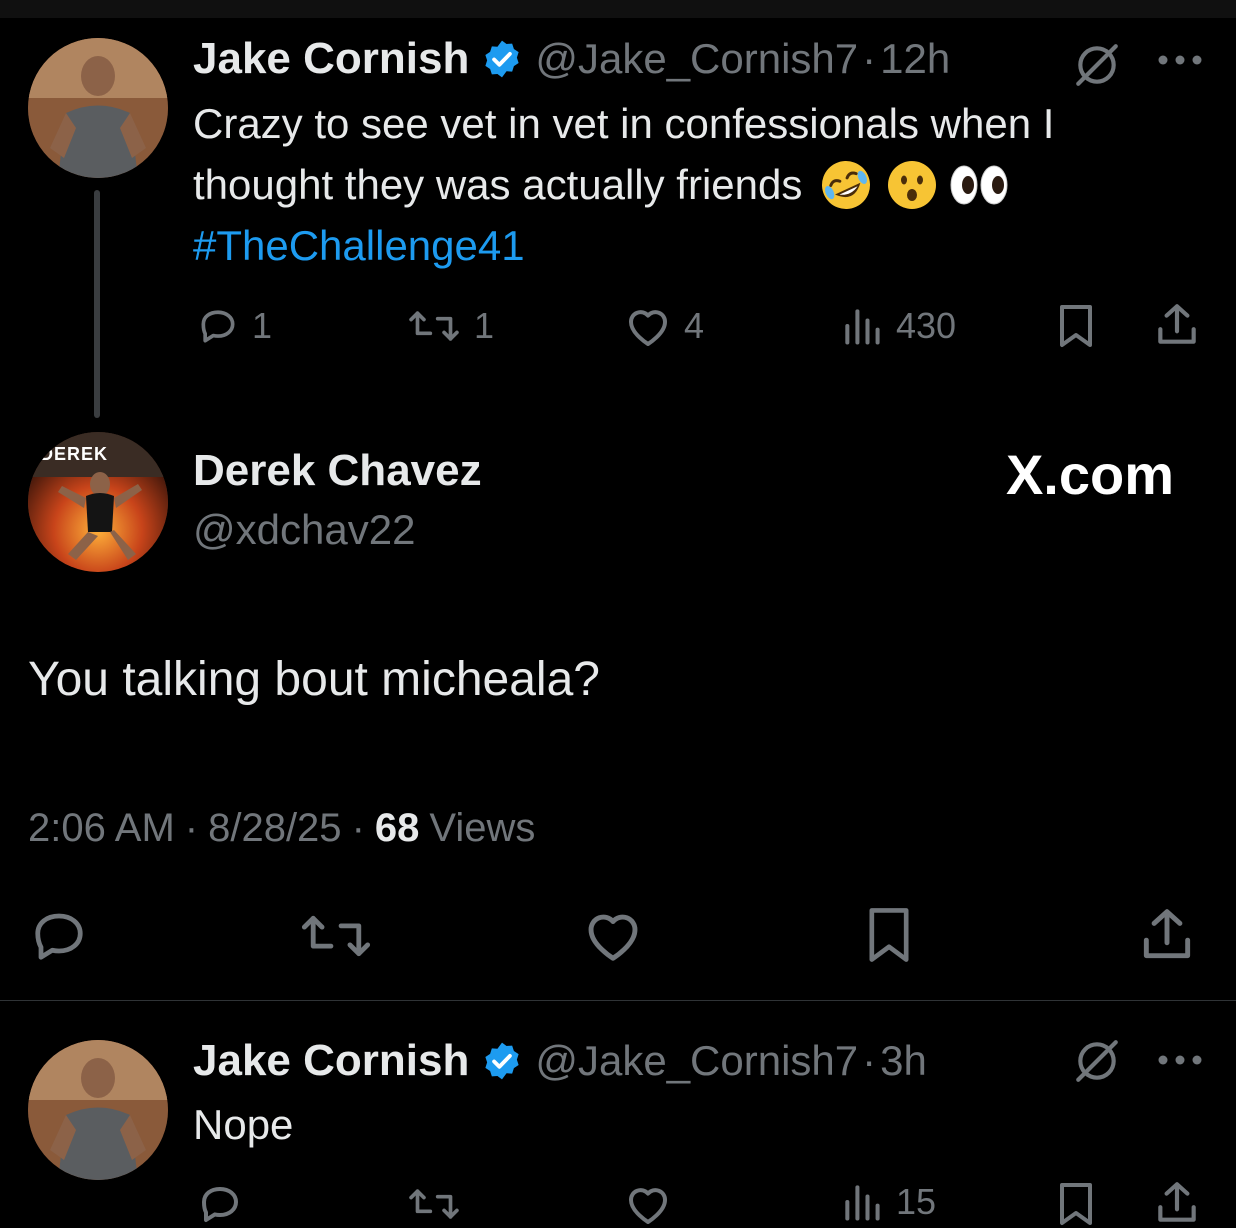 This screenshot has height=1228, width=1236. Describe the element at coordinates (926, 325) in the screenshot. I see `views-count: 430` at that location.